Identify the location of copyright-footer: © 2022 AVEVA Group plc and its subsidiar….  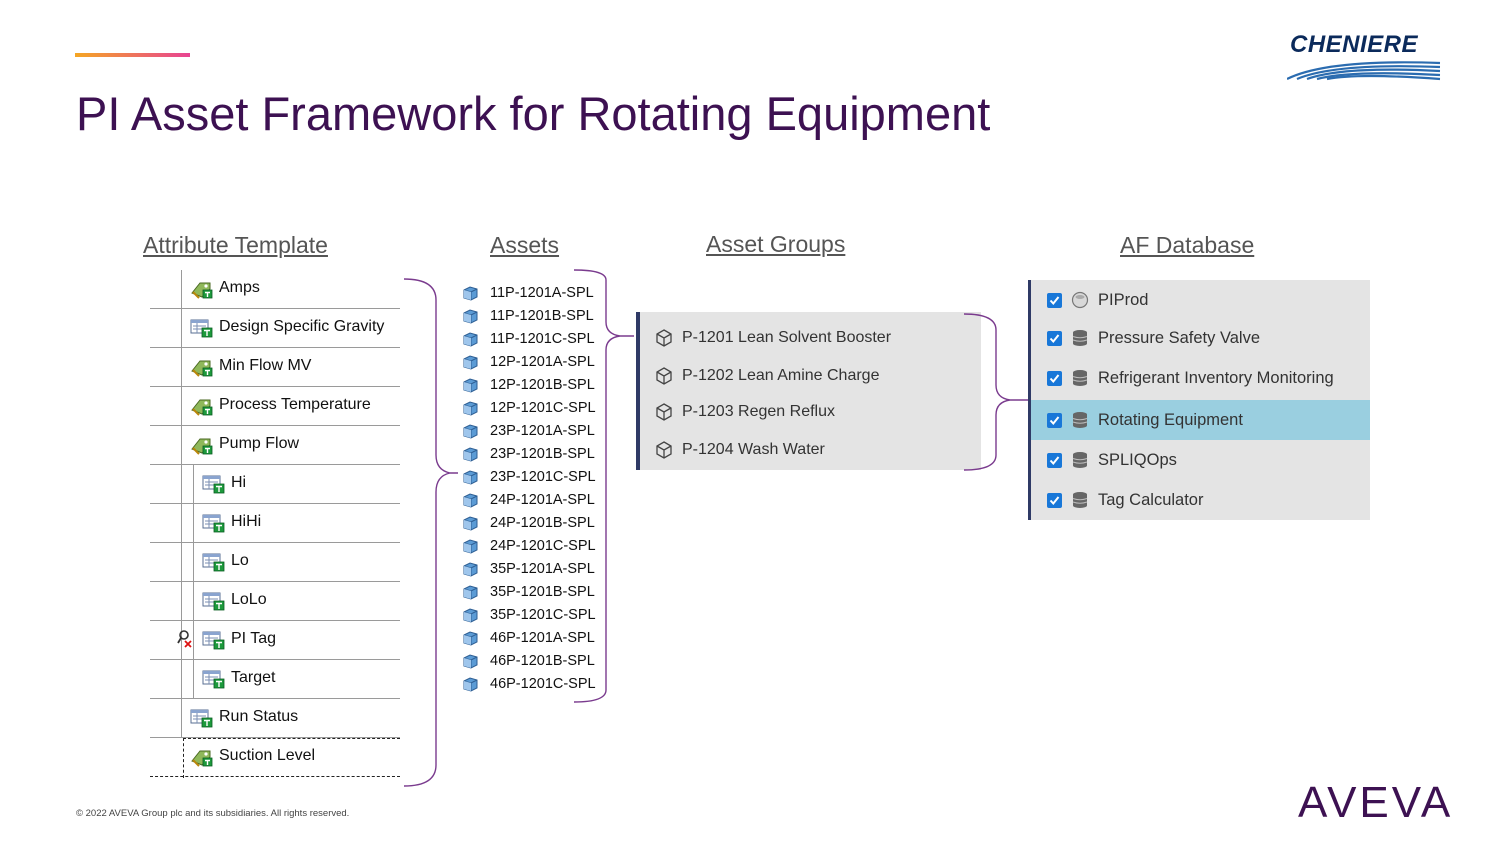
(213, 813).